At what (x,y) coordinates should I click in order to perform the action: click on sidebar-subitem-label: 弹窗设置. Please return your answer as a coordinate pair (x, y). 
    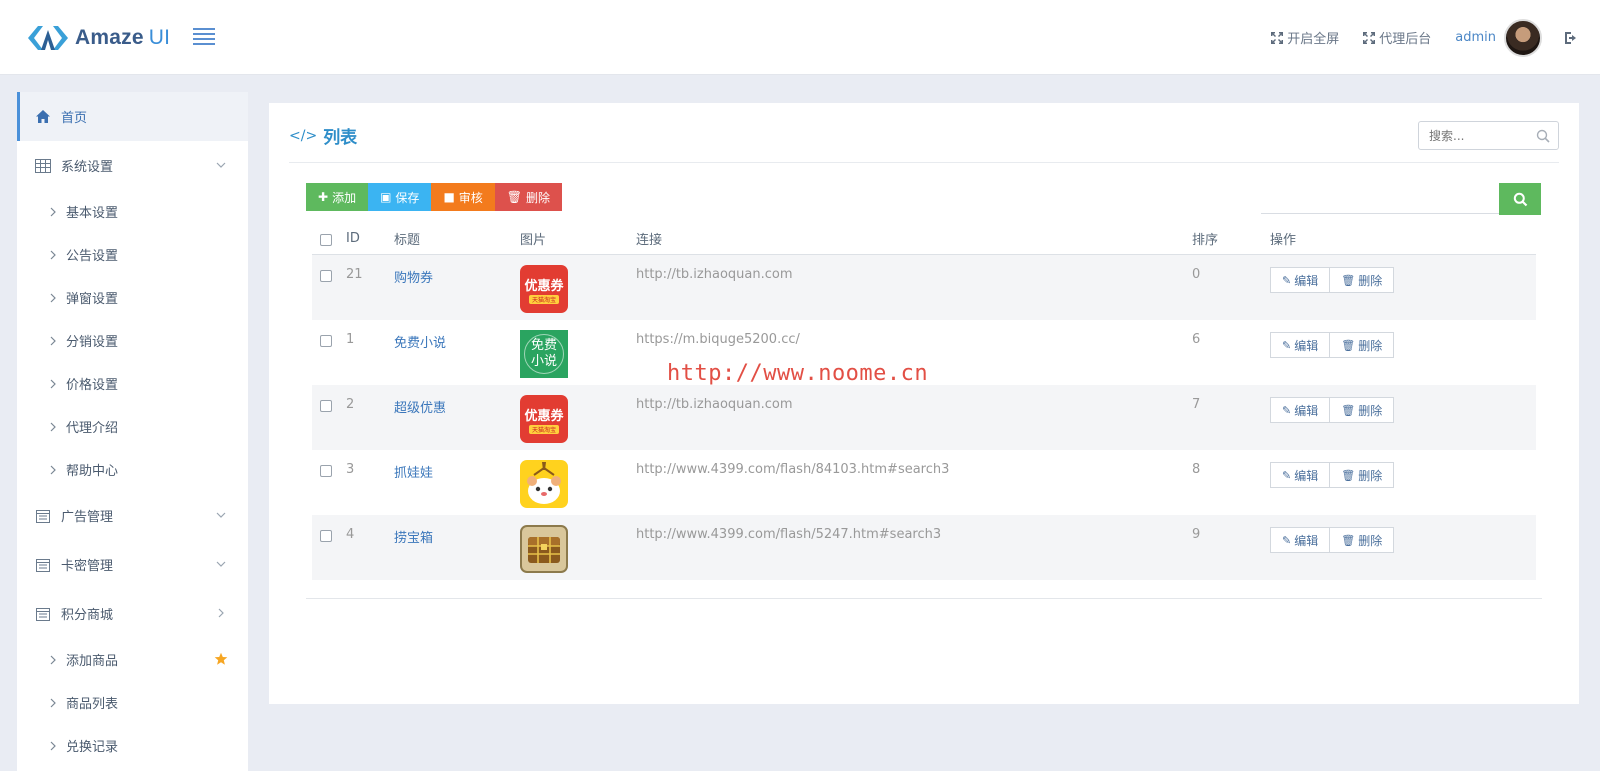
    Looking at the image, I should click on (92, 299).